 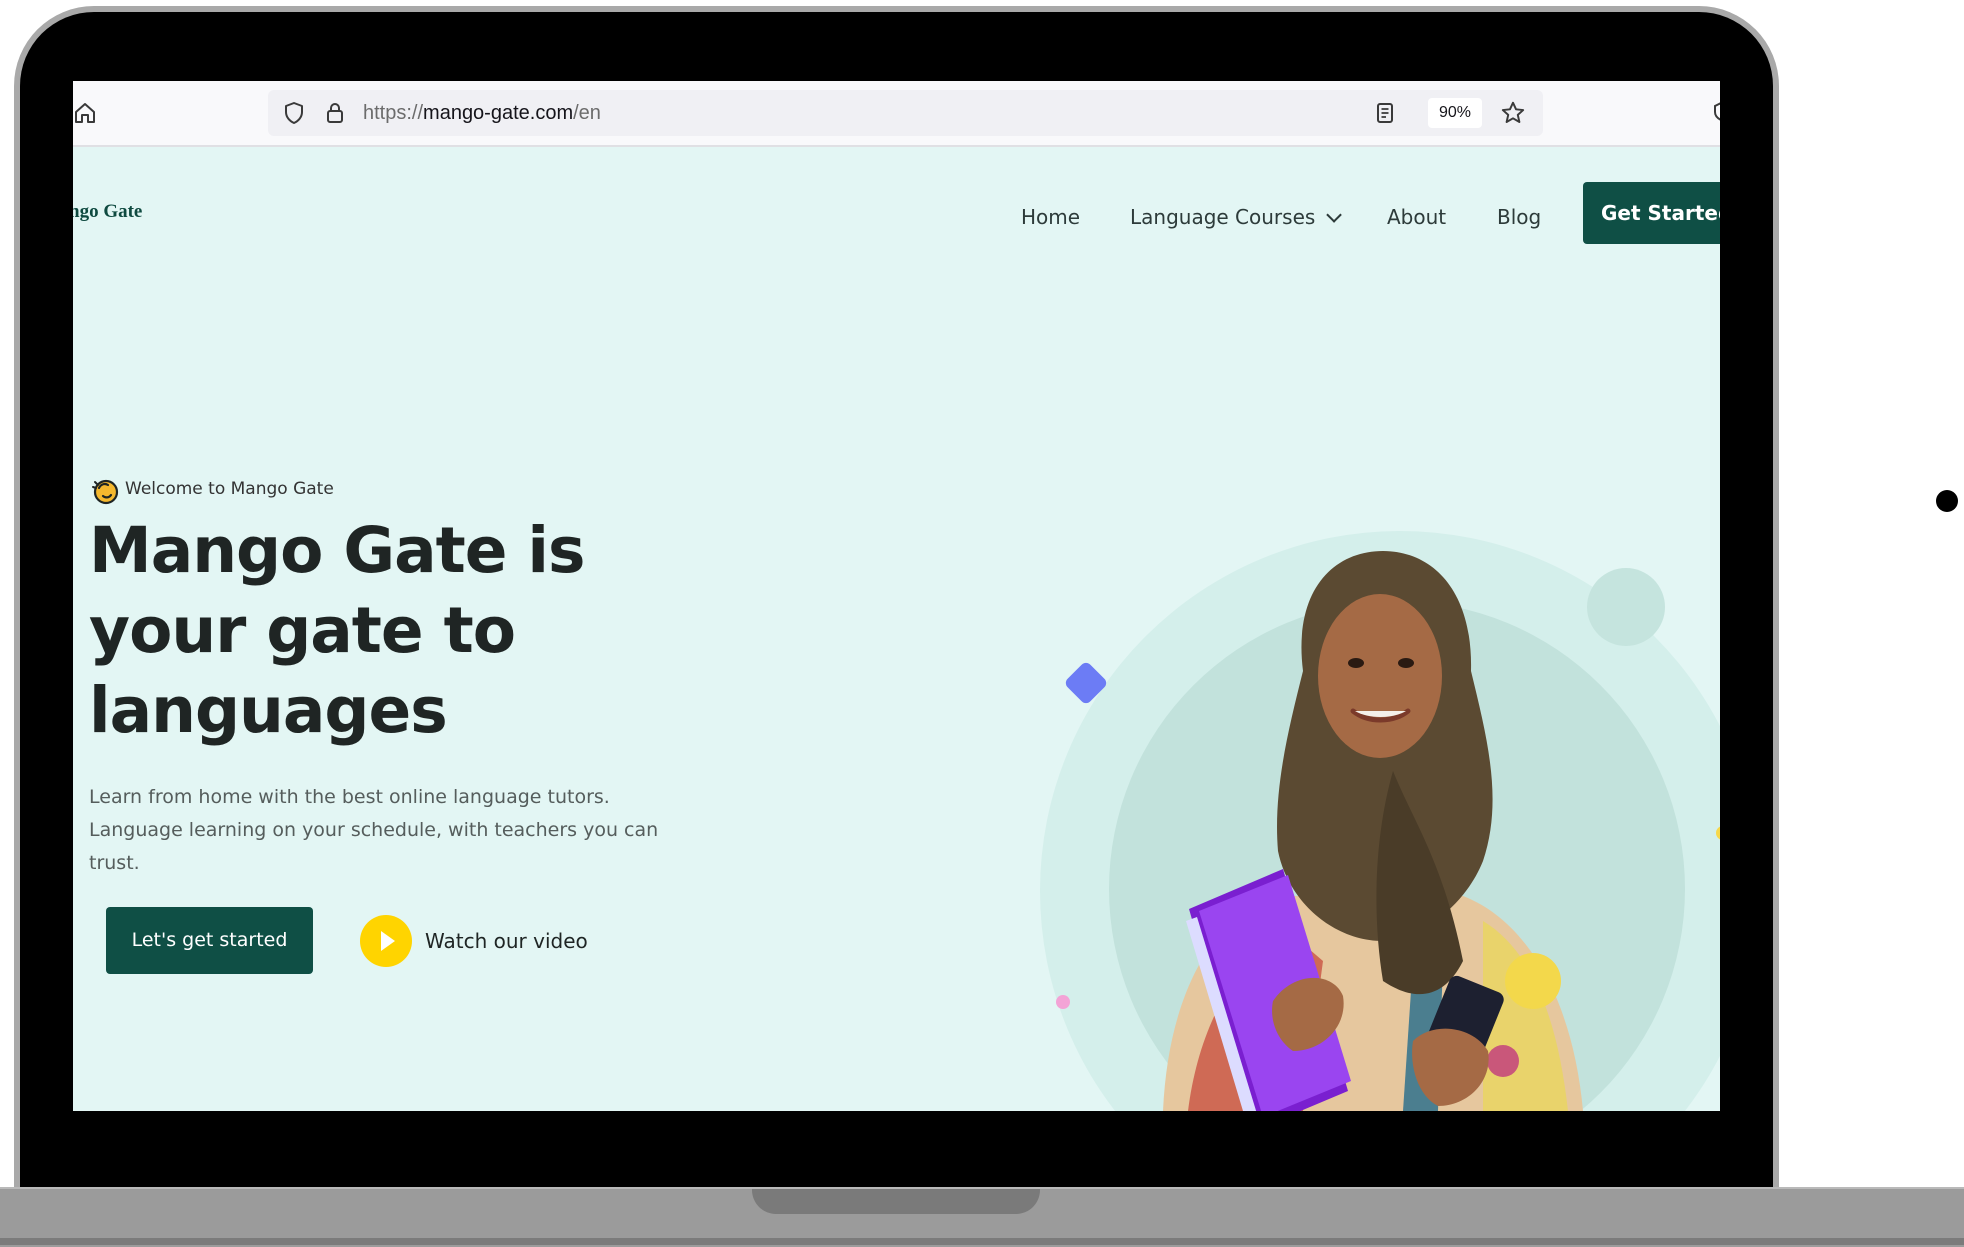 What do you see at coordinates (506, 941) in the screenshot?
I see `watch-video-link: Watch our video` at bounding box center [506, 941].